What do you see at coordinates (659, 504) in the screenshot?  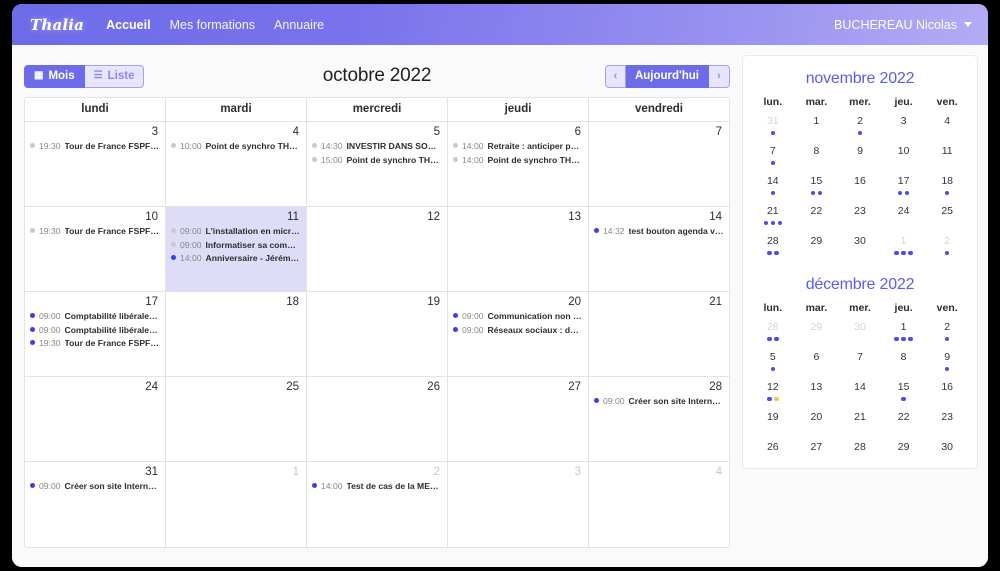 I see `day-cell: 4` at bounding box center [659, 504].